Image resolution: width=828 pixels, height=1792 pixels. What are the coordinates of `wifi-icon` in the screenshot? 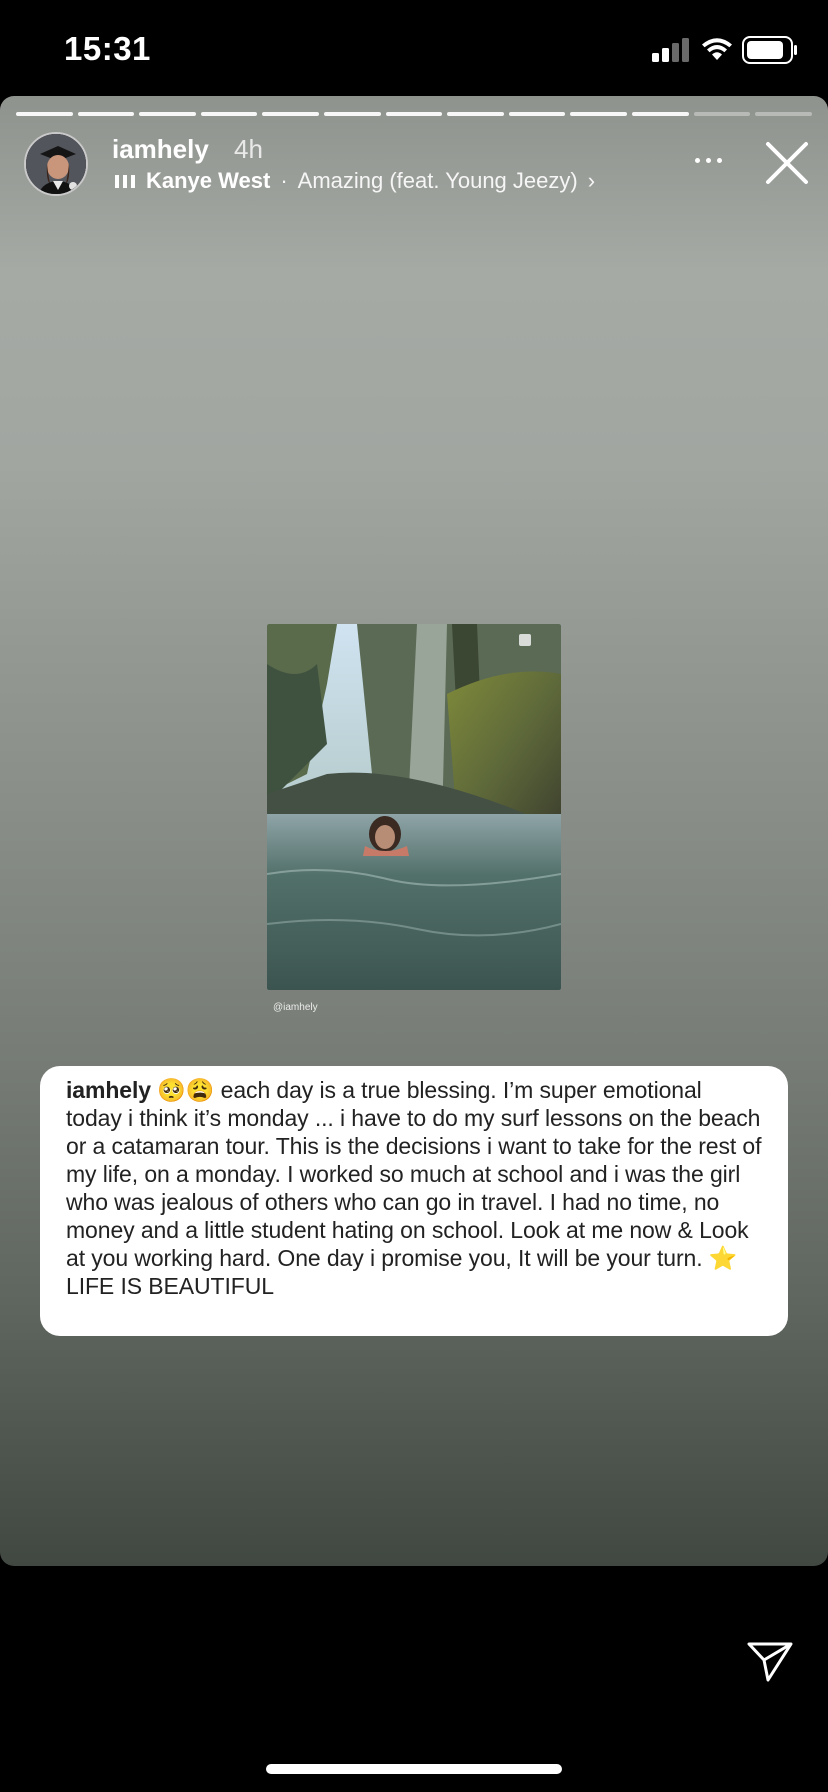 It's located at (717, 49).